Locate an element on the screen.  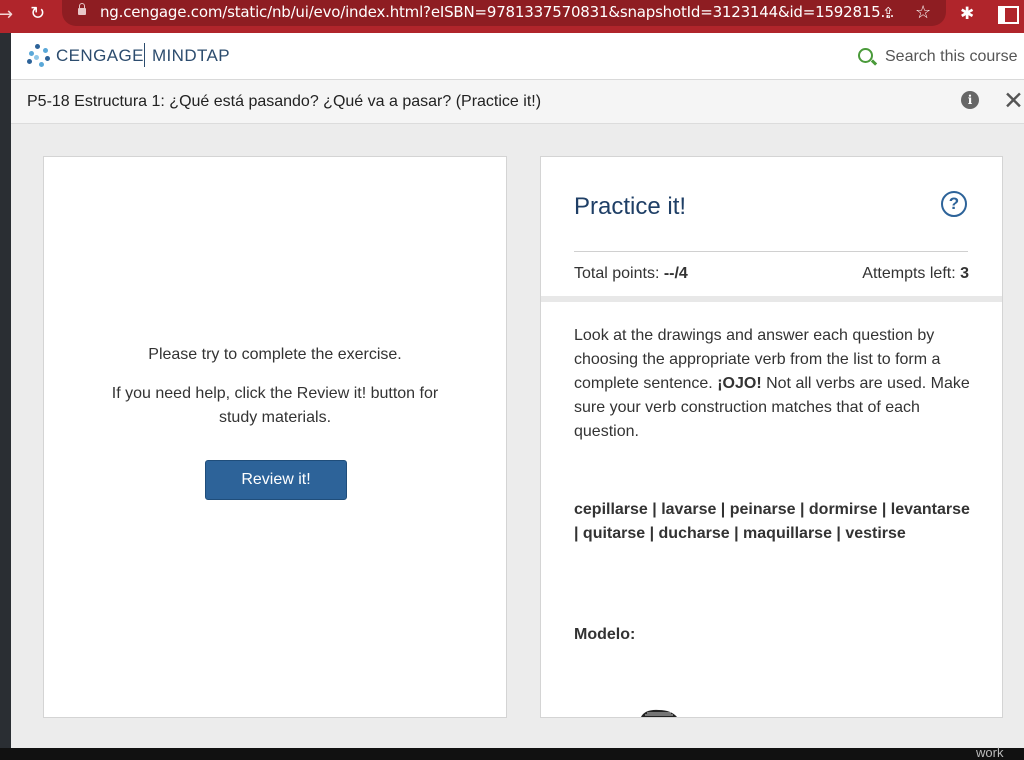
total-points: Total points: --/4 is located at coordinates (631, 274).